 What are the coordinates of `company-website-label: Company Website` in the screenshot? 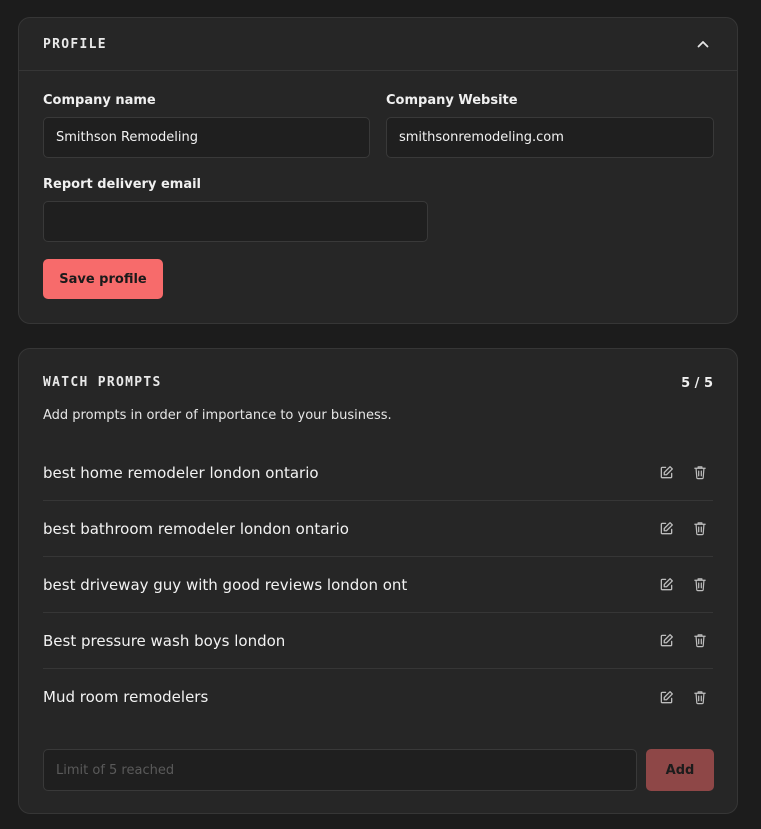 It's located at (452, 100).